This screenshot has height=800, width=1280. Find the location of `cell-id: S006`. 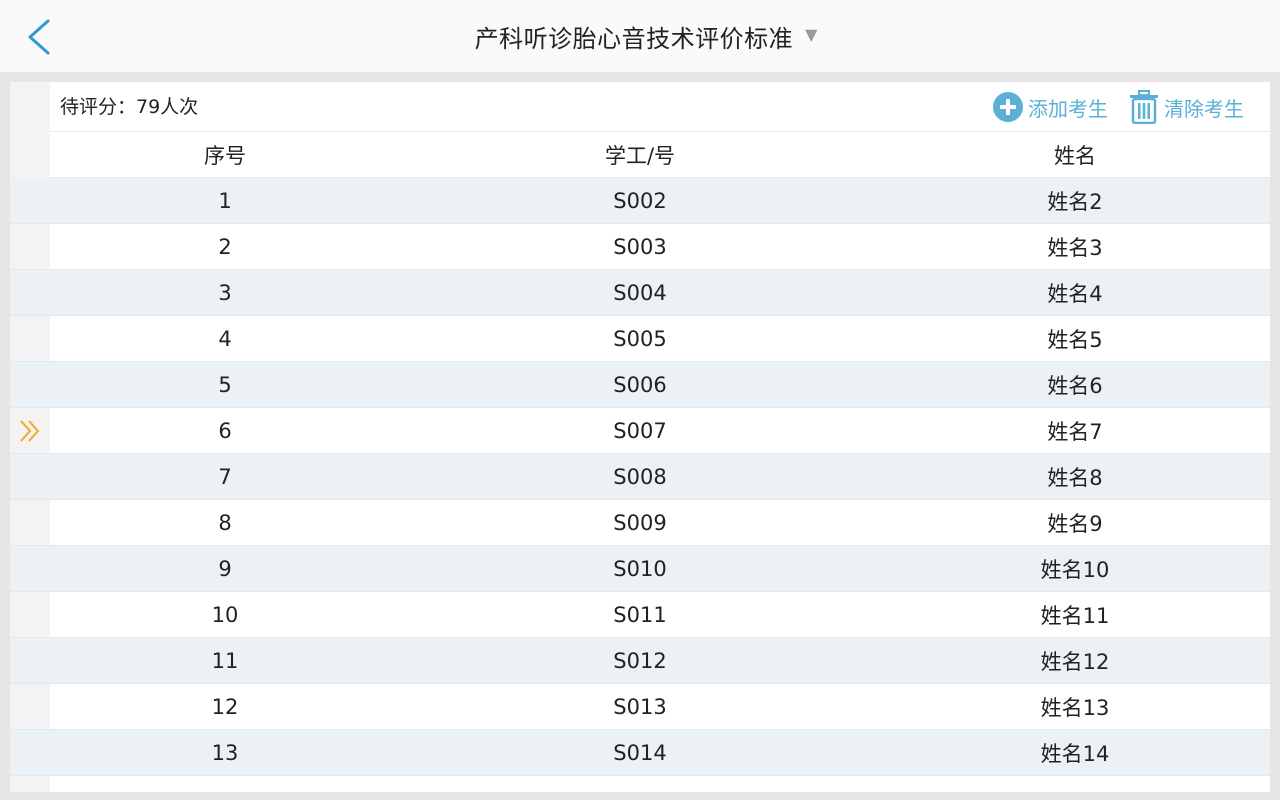

cell-id: S006 is located at coordinates (640, 384).